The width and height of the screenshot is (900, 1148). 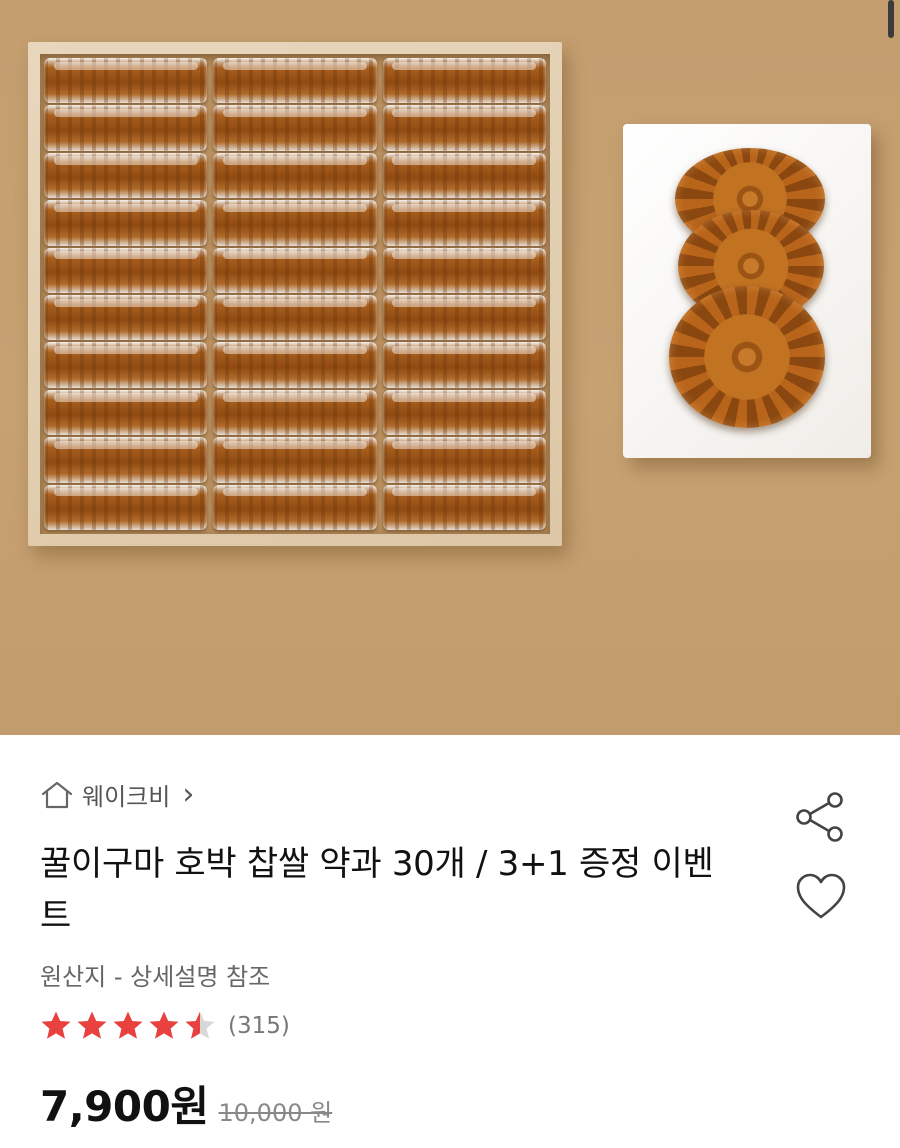 I want to click on price-row: 7,900원 10,000 원, so click(x=186, y=1103).